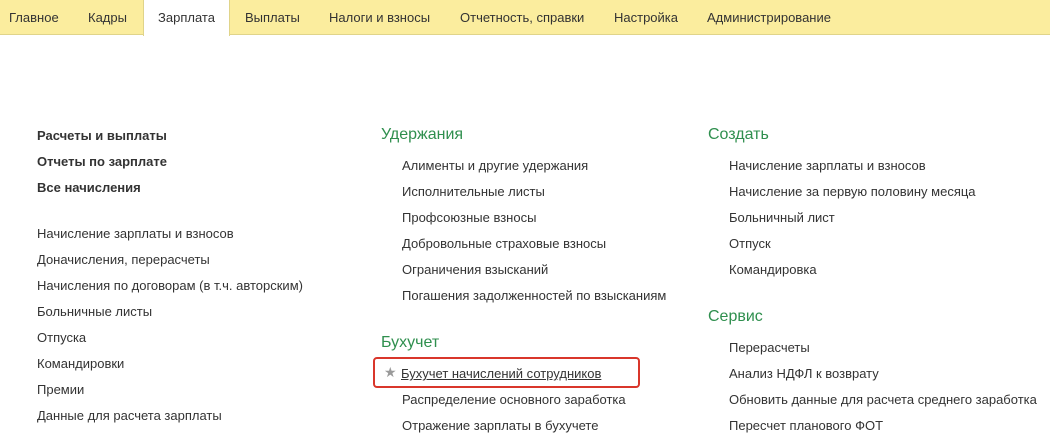 The height and width of the screenshot is (438, 1050). What do you see at coordinates (827, 166) in the screenshot?
I see `create-salary-accrual: Начисление зарплаты и взносов` at bounding box center [827, 166].